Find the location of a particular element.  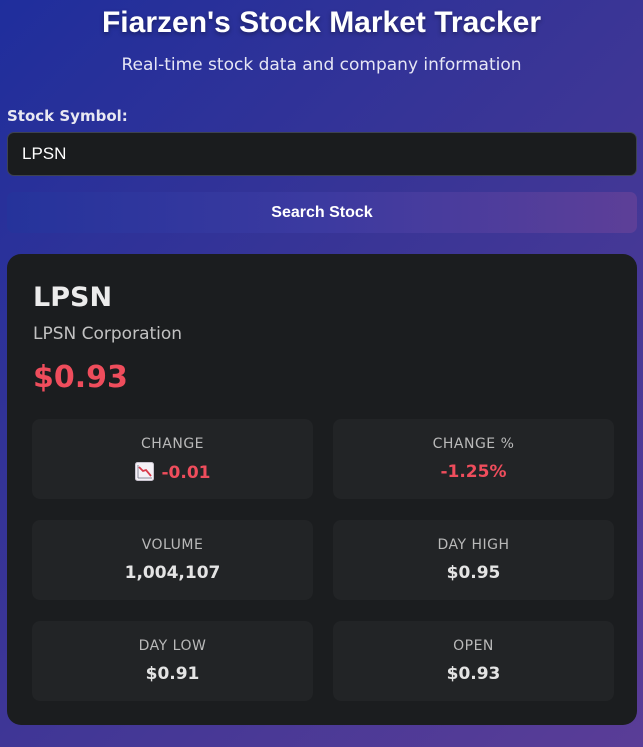

stock-symbol-label: Stock Symbol: is located at coordinates (67, 116).